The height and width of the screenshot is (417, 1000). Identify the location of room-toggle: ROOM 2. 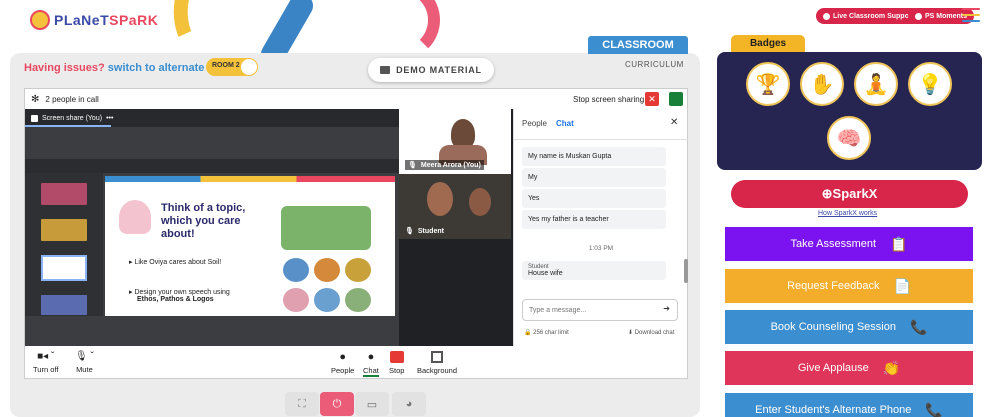
(232, 67).